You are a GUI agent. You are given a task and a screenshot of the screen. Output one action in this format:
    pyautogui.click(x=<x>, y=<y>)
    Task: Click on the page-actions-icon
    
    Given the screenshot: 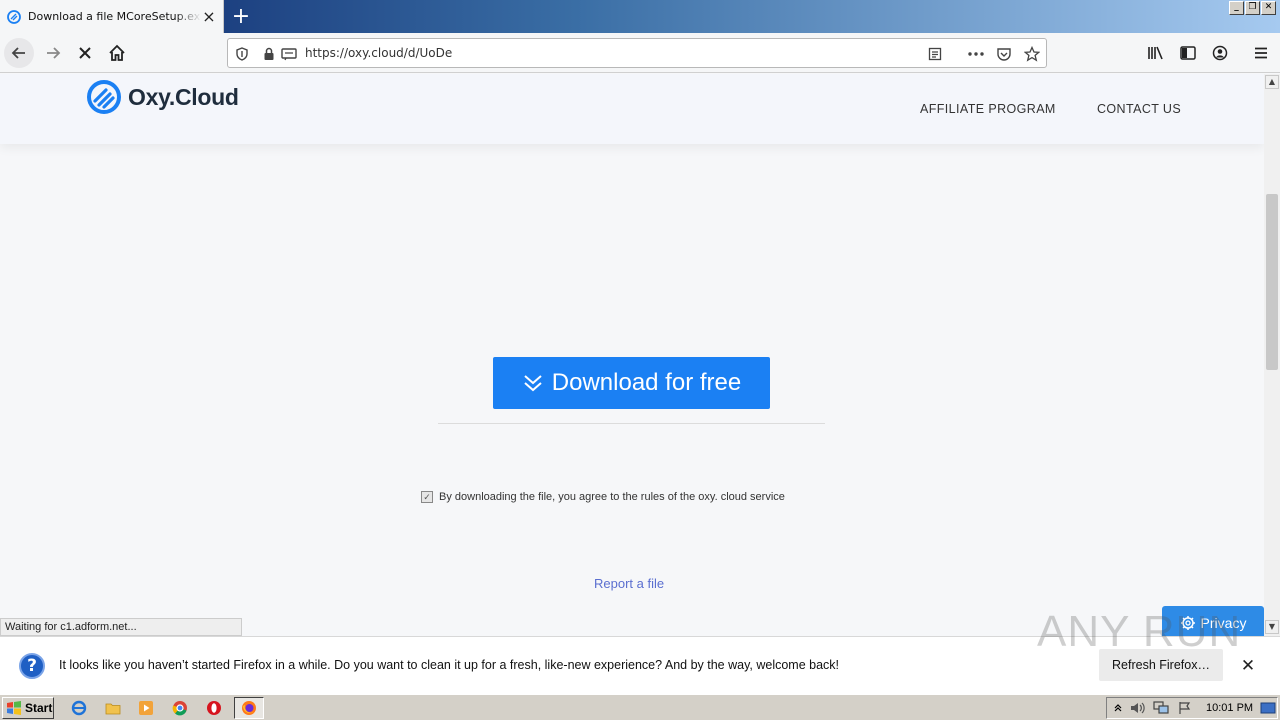 What is the action you would take?
    pyautogui.click(x=976, y=54)
    